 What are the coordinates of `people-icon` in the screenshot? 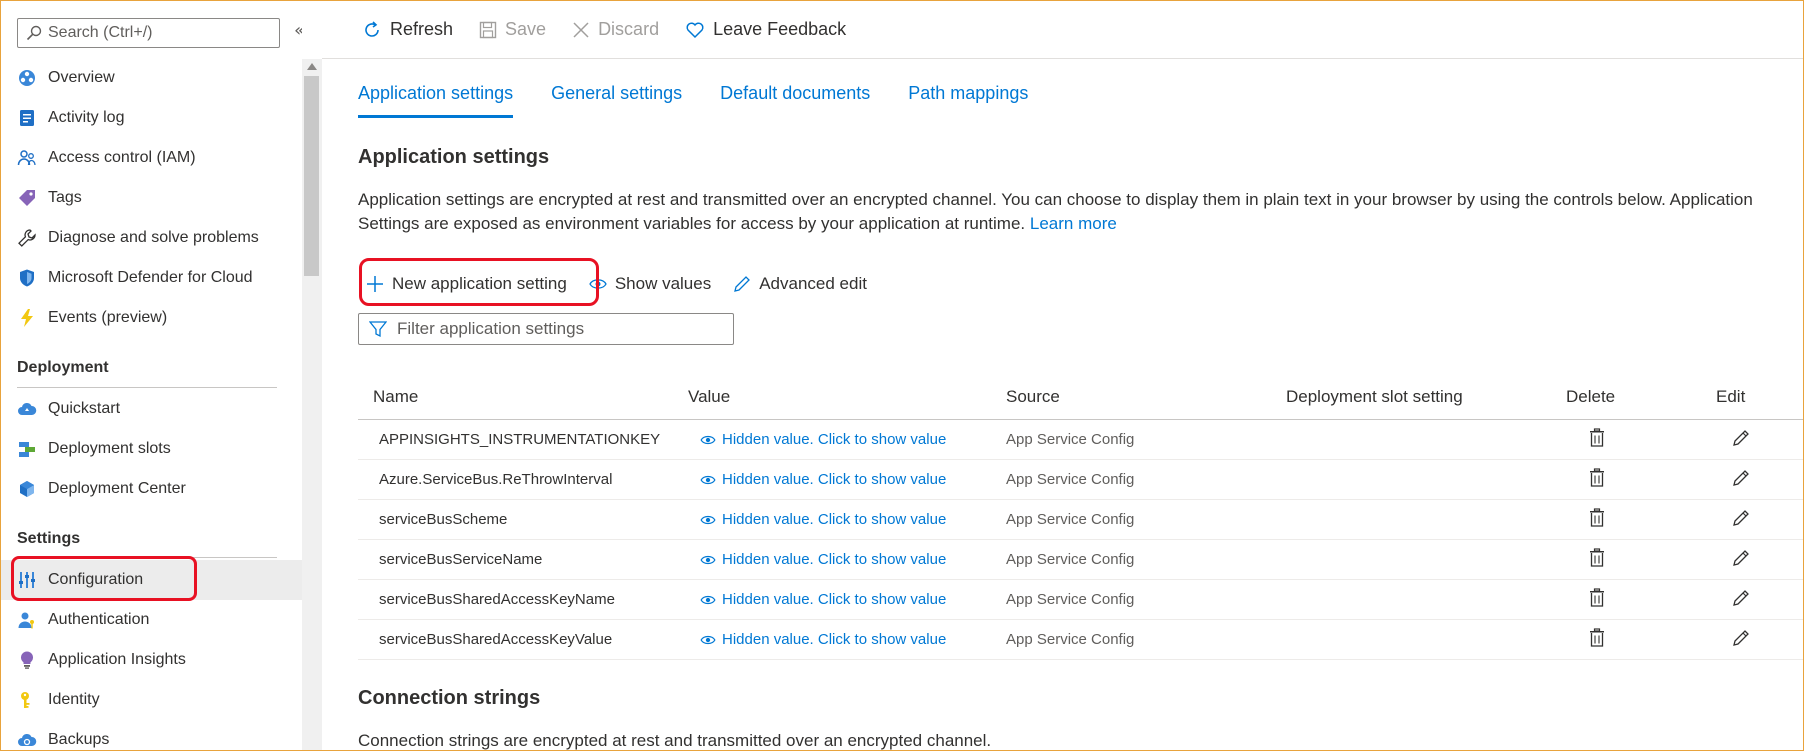 It's located at (27, 158).